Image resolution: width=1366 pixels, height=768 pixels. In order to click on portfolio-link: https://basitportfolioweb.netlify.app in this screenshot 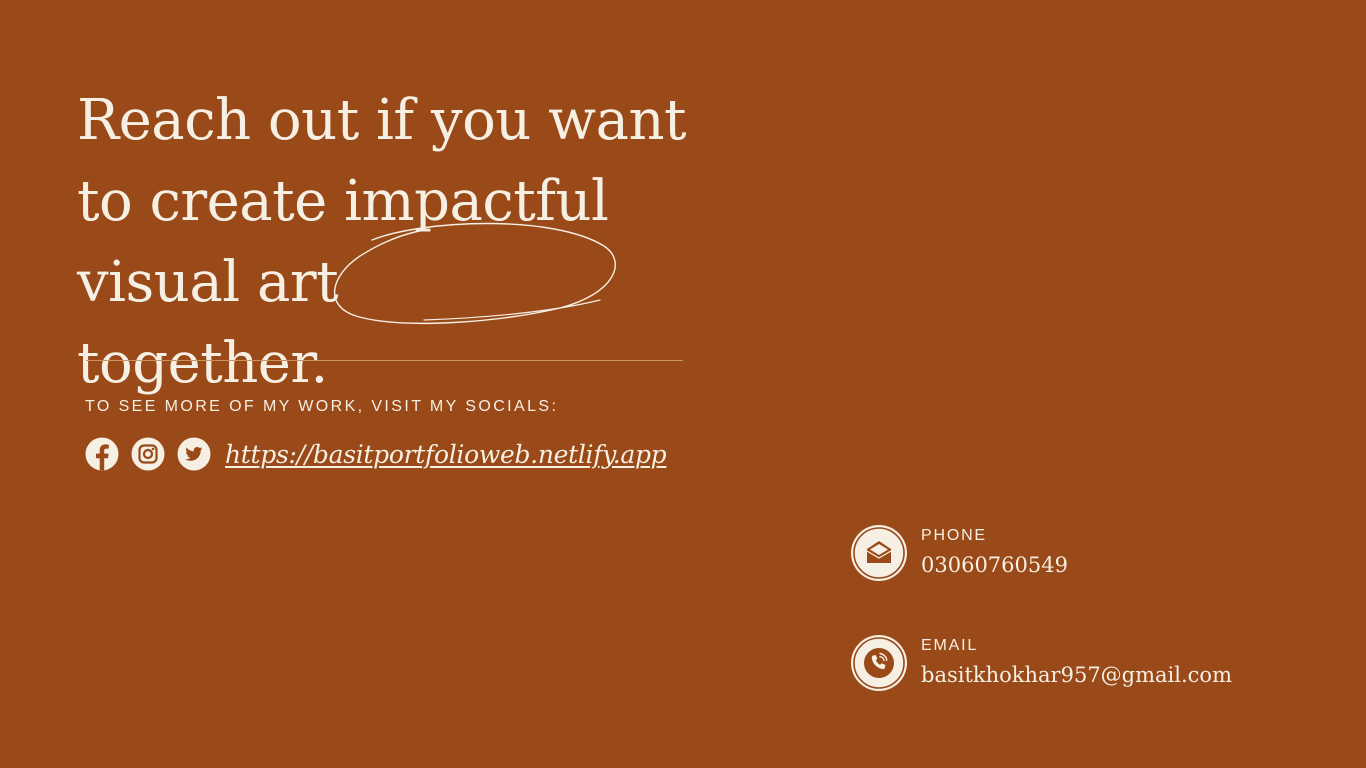, I will do `click(446, 454)`.